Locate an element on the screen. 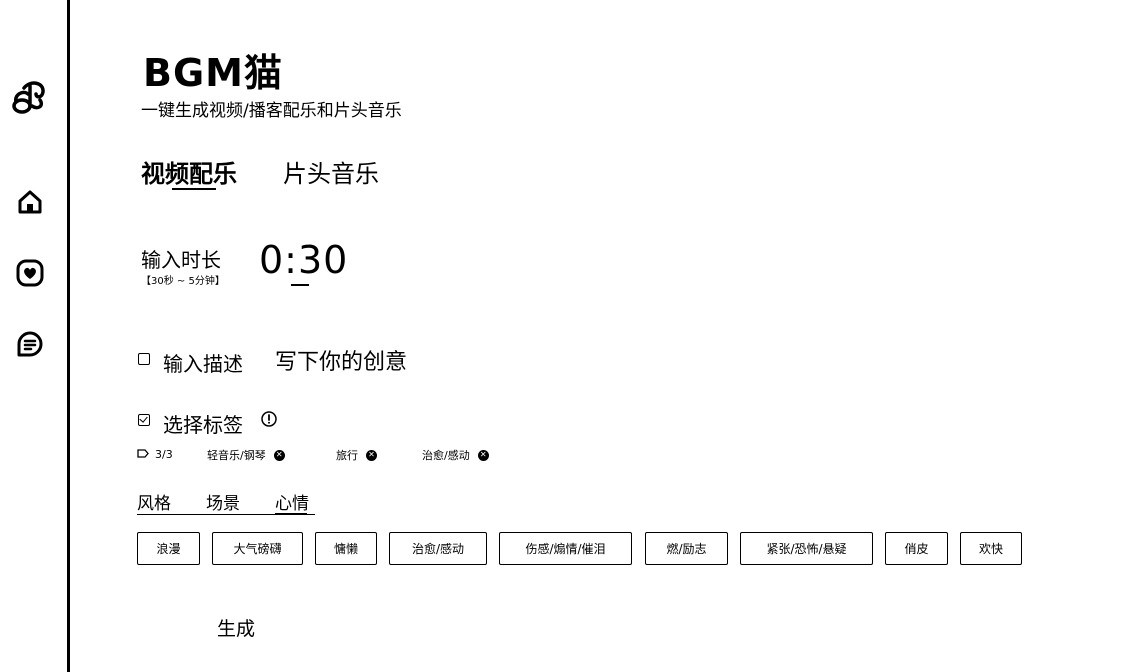 The image size is (1132, 672). category-tab-style: 风格 is located at coordinates (154, 501).